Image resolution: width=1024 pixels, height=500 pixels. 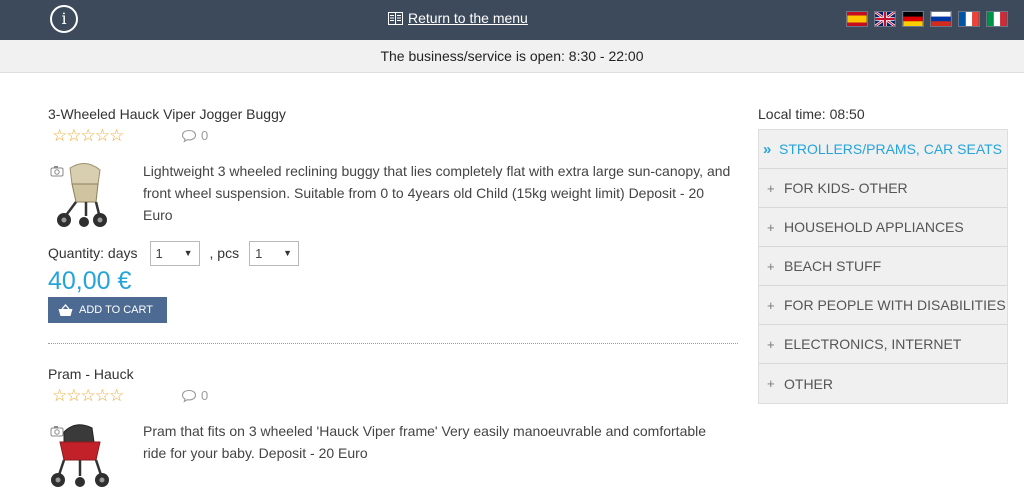 What do you see at coordinates (65, 309) in the screenshot?
I see `basket-icon` at bounding box center [65, 309].